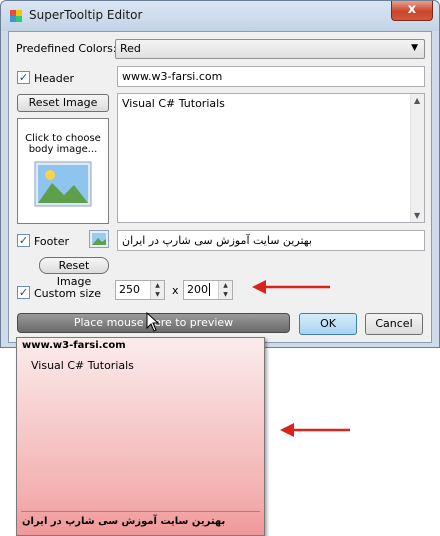  I want to click on ok-button: OK, so click(328, 324).